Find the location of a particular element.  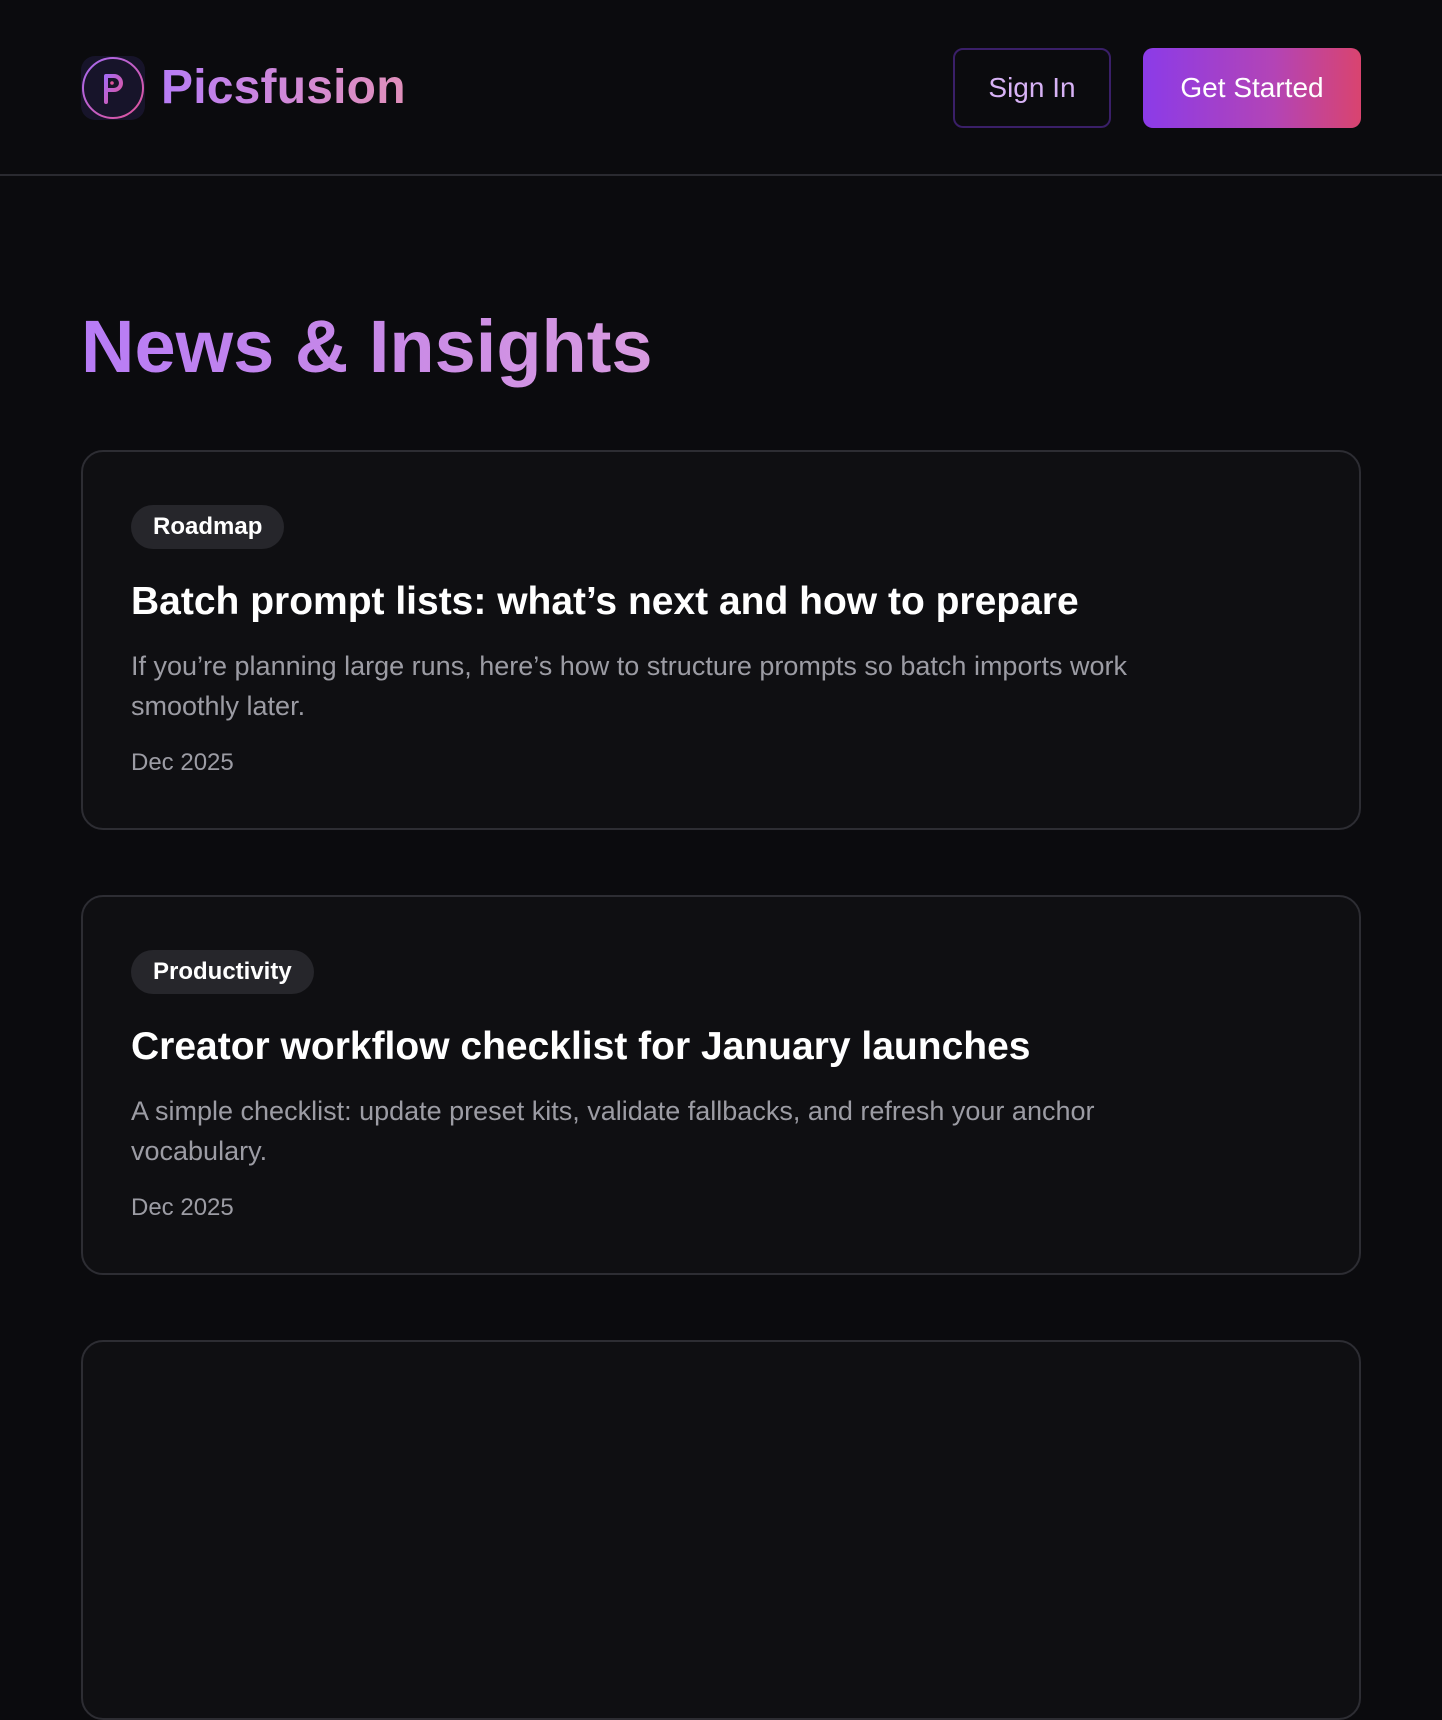

get-started-button: Get Started is located at coordinates (1252, 88).